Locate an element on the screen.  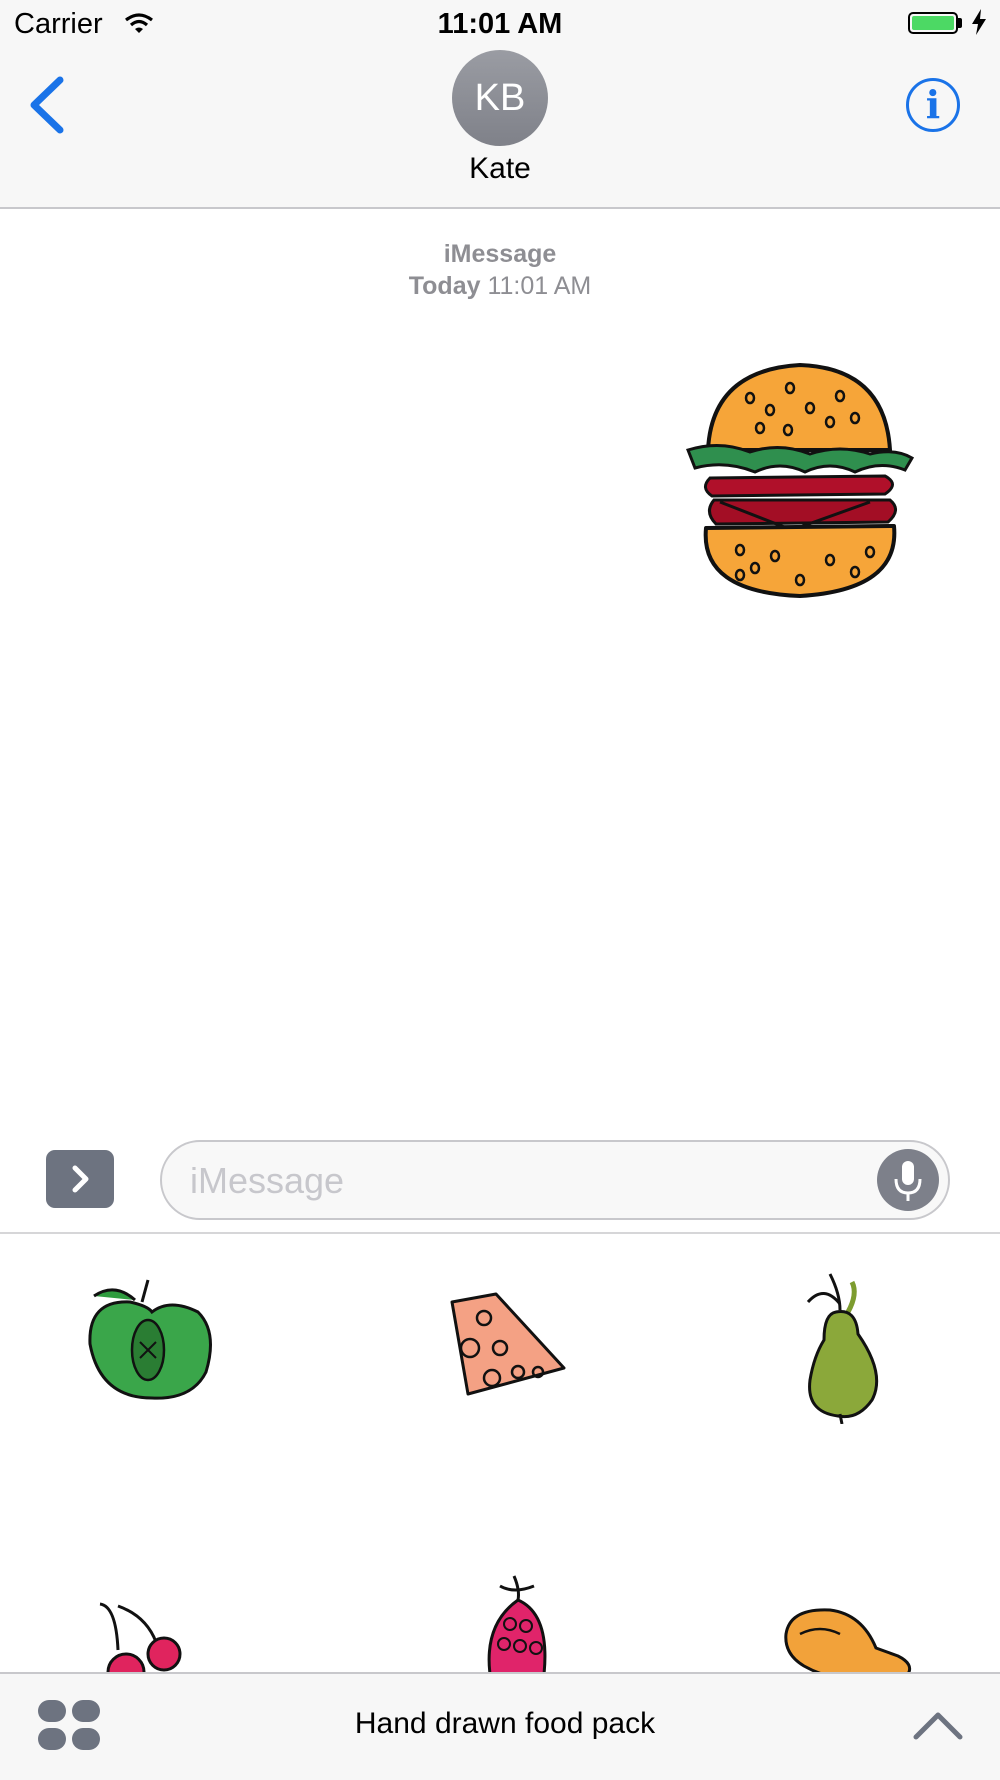
message-timestamp: Today 11:01 AM is located at coordinates (500, 286).